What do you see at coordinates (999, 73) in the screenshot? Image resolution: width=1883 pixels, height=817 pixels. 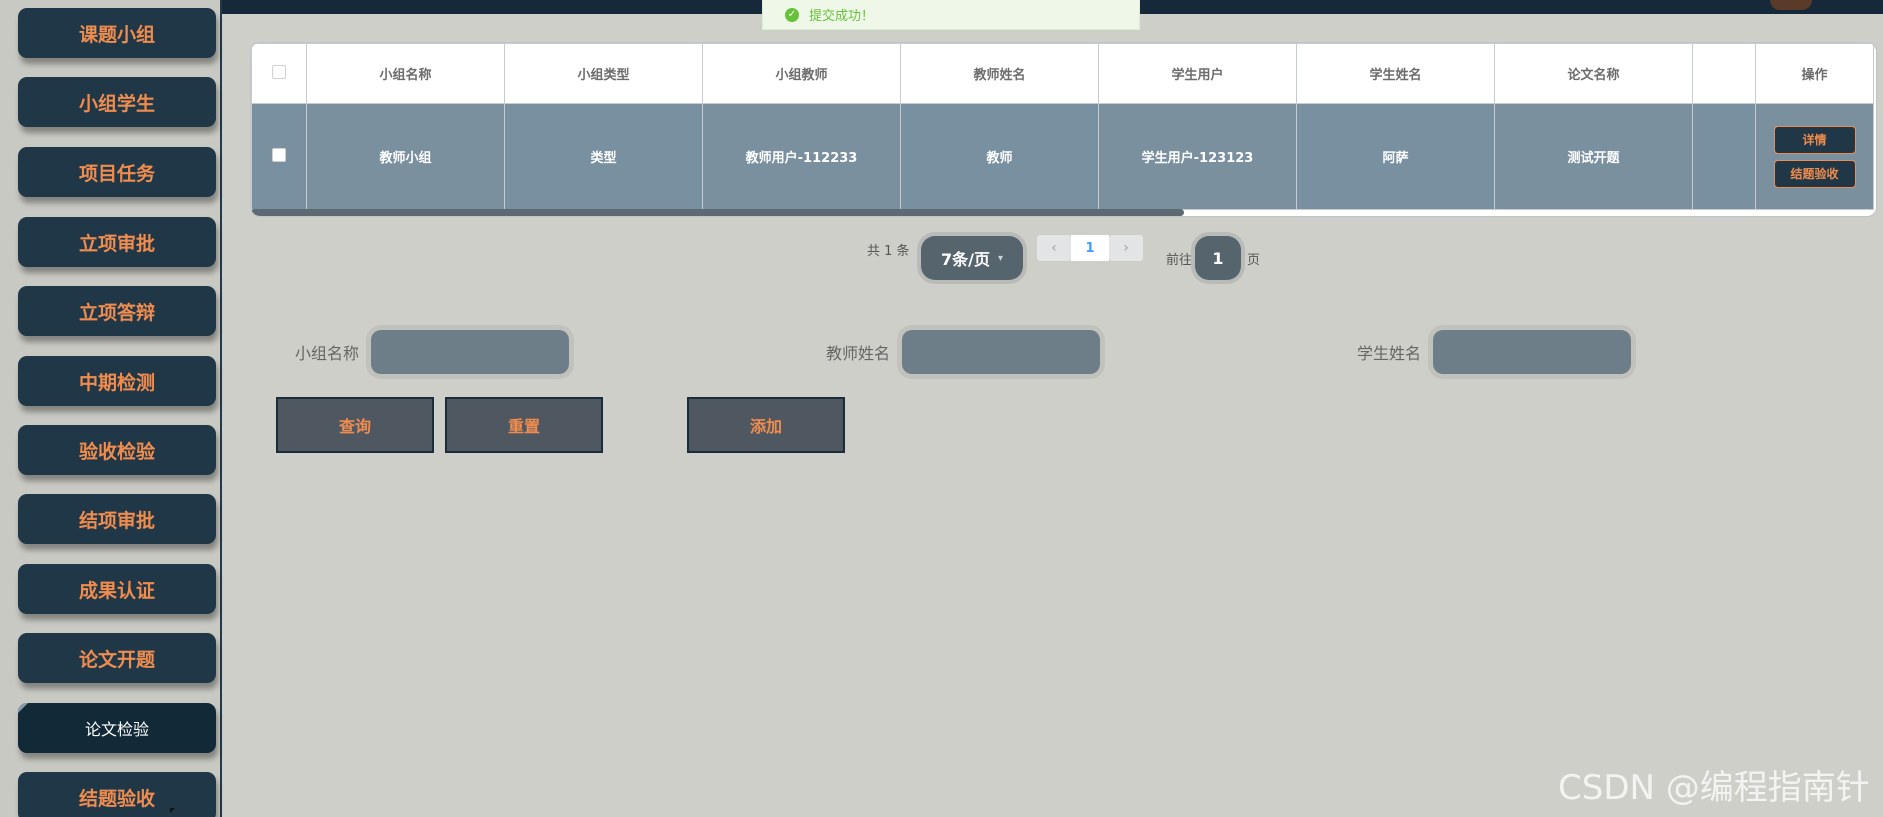 I see `column-header: 教师姓名` at bounding box center [999, 73].